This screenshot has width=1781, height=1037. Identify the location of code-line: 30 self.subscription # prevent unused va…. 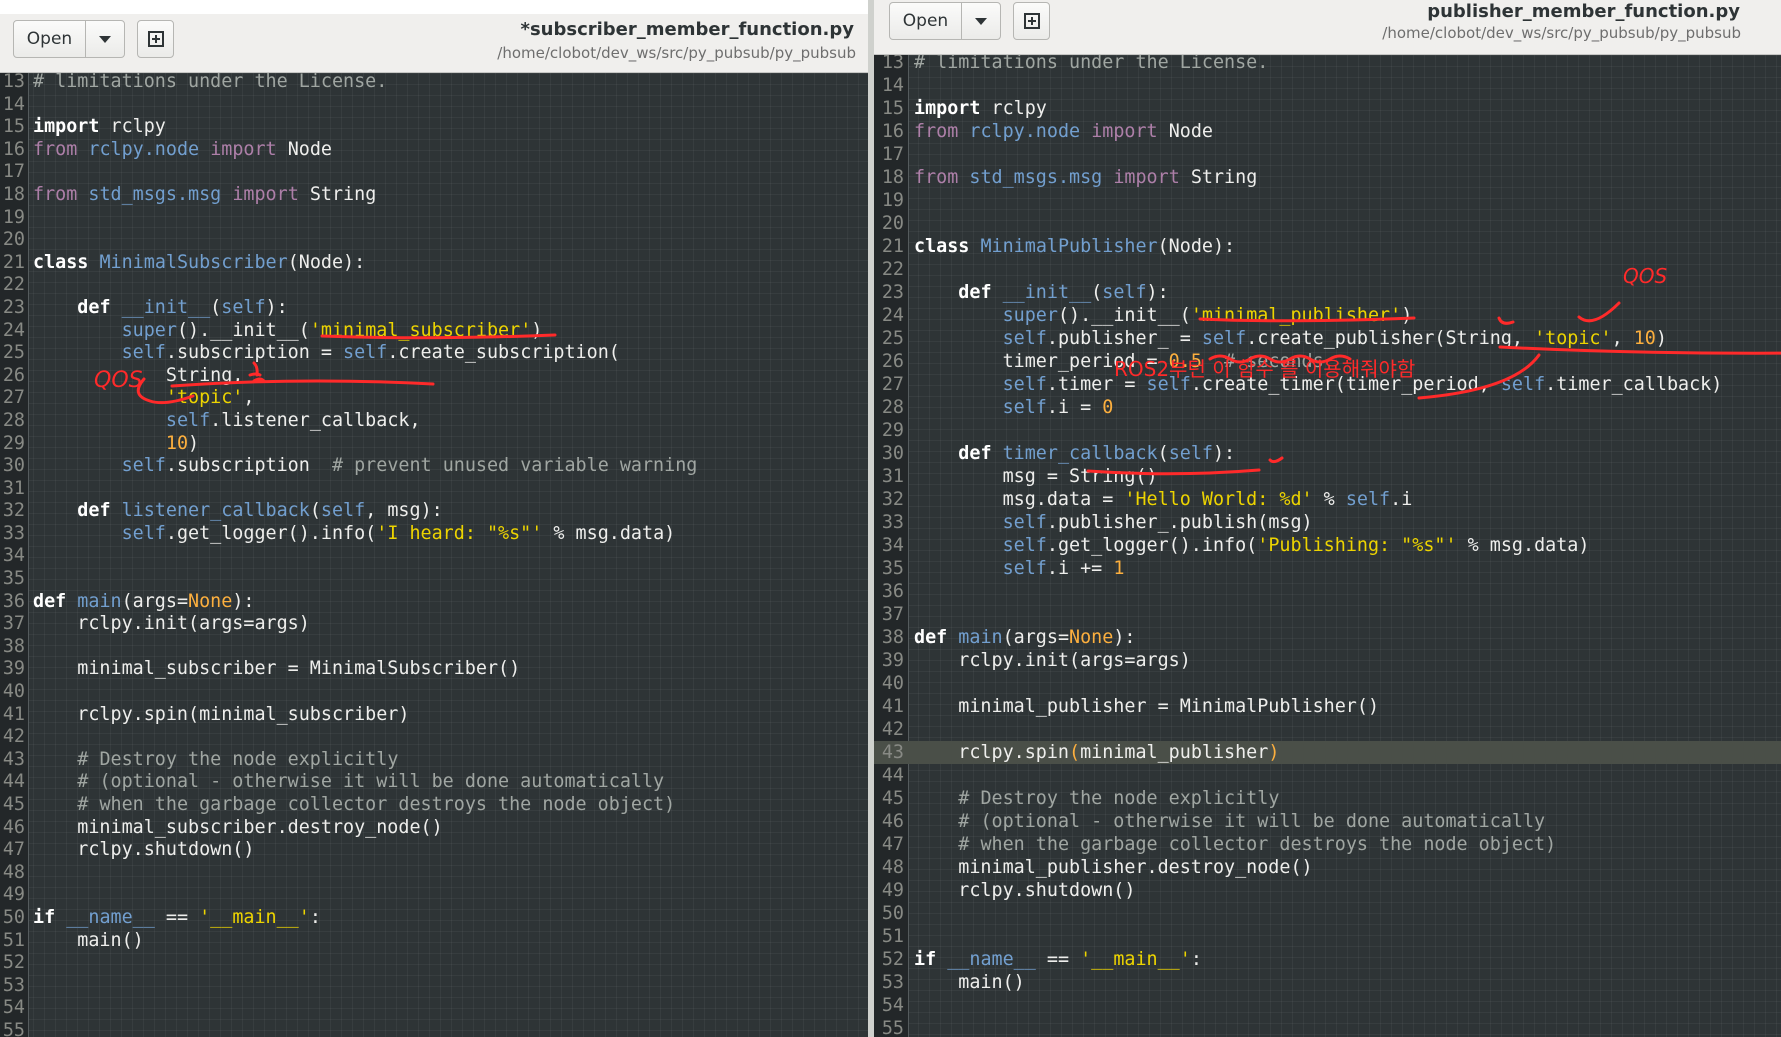
(434, 466).